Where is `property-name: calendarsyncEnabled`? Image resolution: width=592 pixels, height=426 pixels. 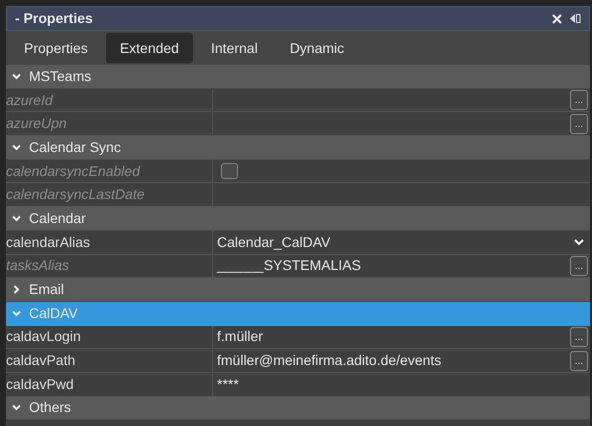
property-name: calendarsyncEnabled is located at coordinates (109, 171).